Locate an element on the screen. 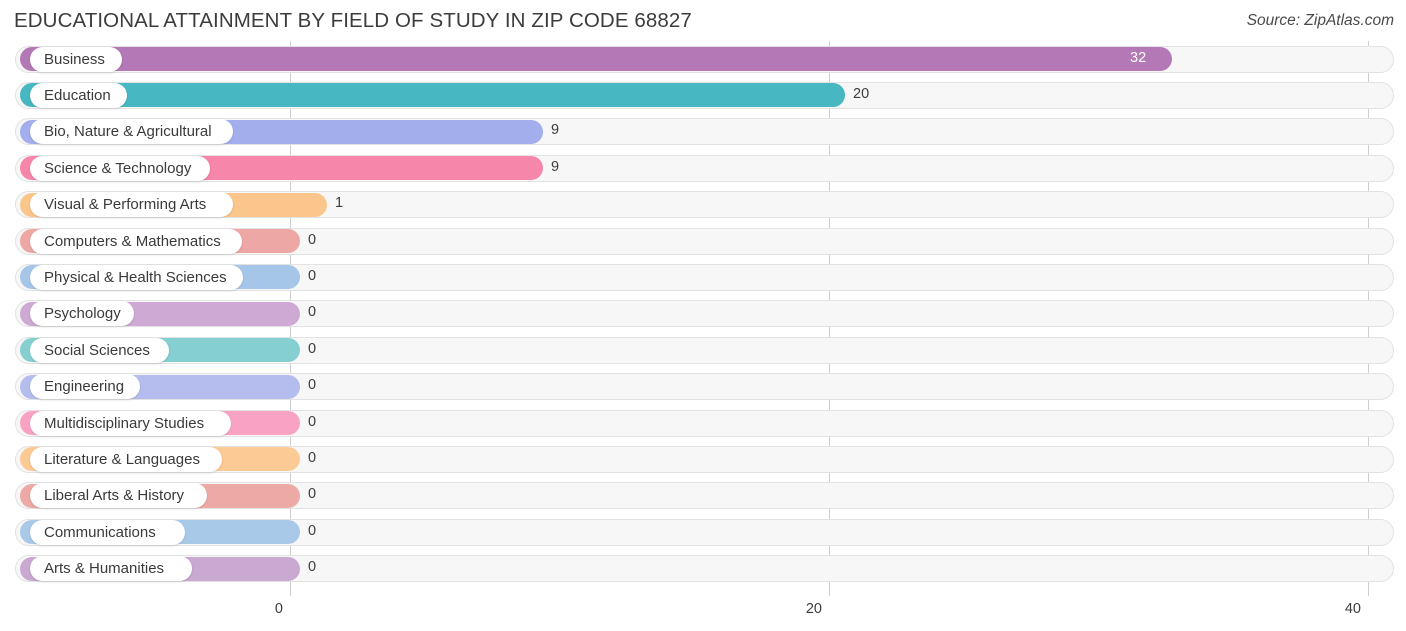  bar-row: Social Sciences 0 is located at coordinates (703, 350).